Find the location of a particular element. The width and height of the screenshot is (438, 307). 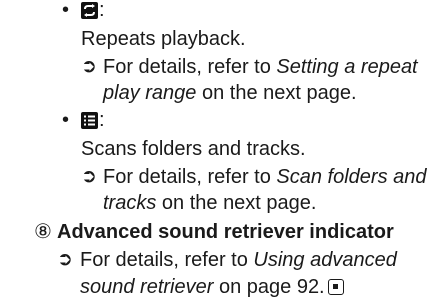

item8-reference-line-1: For details, refer to Using advanced is located at coordinates (238, 260).